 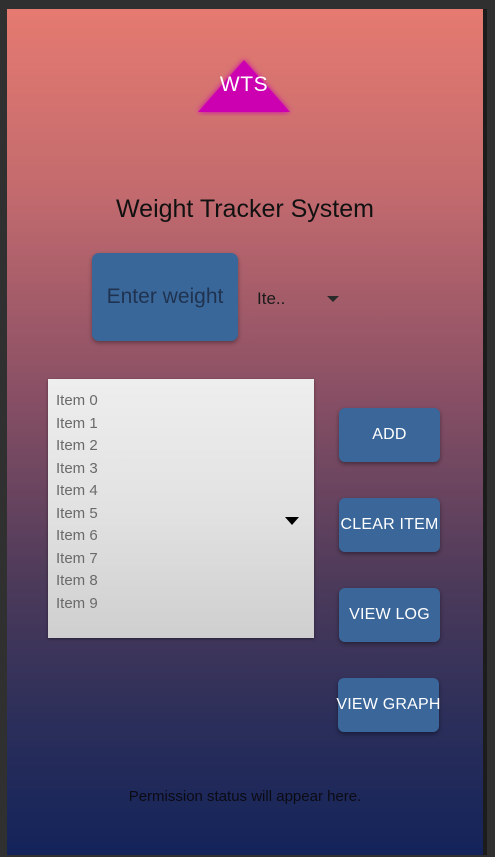 I want to click on list-item: Item 3, so click(x=77, y=469).